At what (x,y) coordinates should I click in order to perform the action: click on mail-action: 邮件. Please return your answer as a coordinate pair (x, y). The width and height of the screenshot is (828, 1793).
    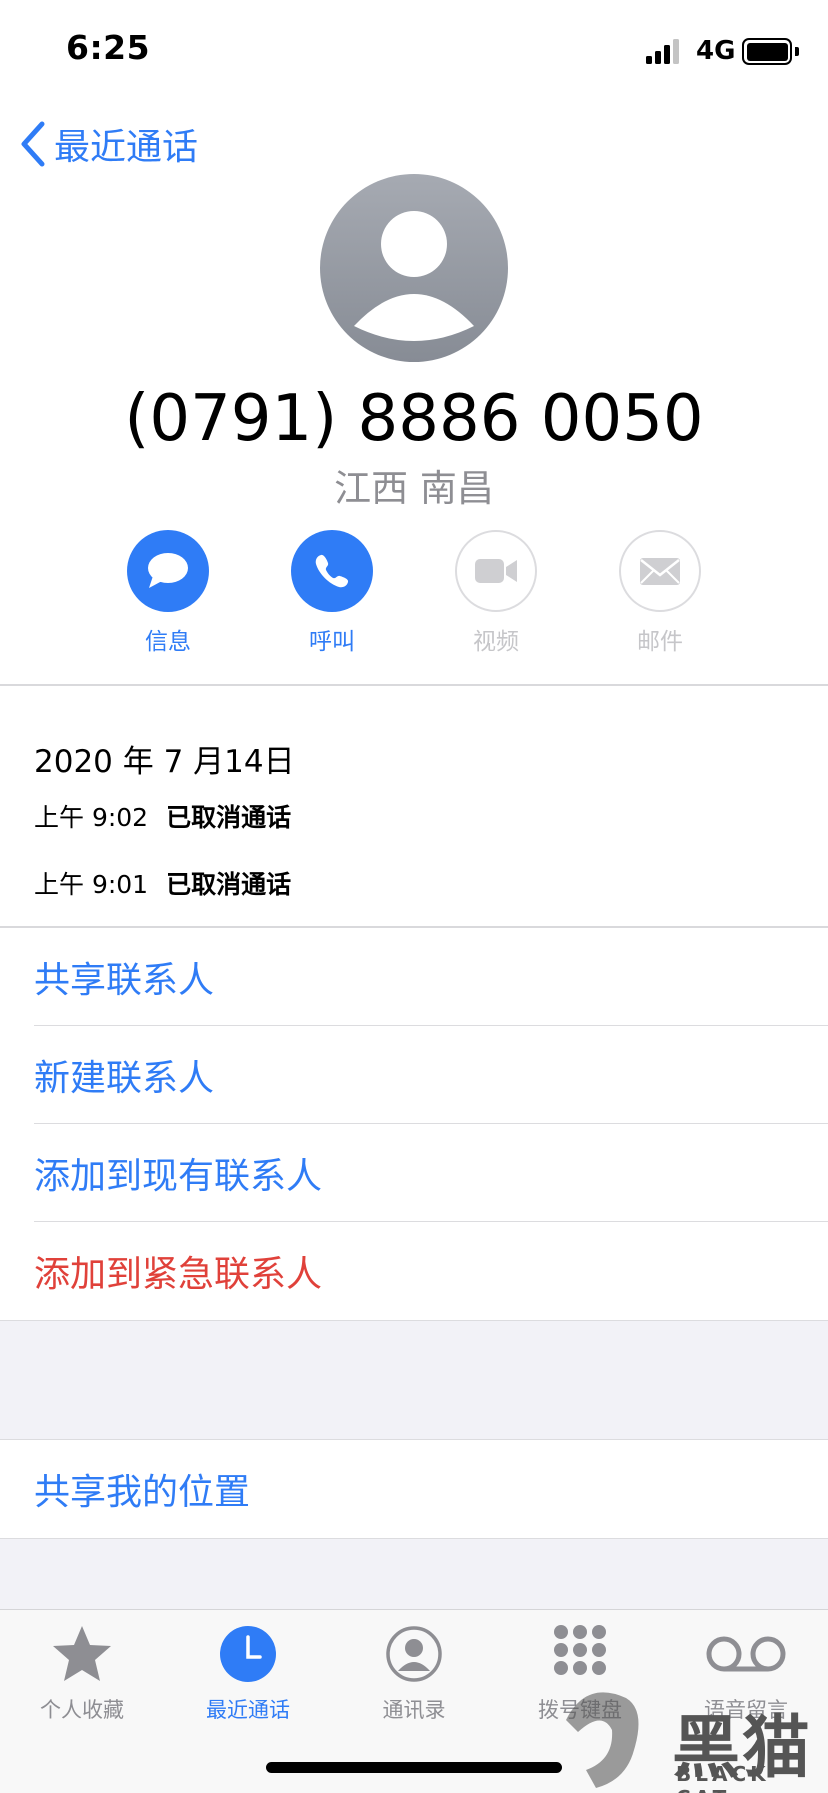
    Looking at the image, I should click on (660, 593).